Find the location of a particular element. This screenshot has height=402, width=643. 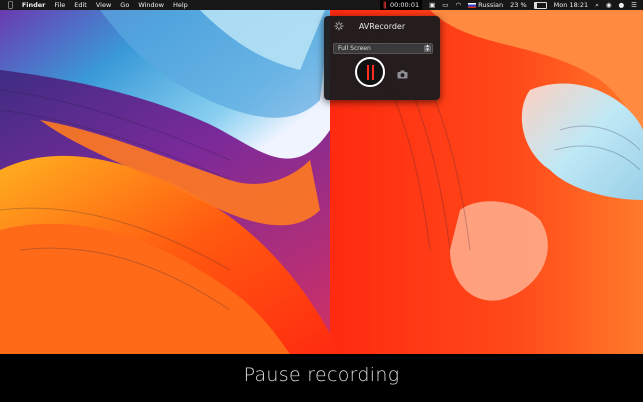

pause-bar-right is located at coordinates (372, 72).